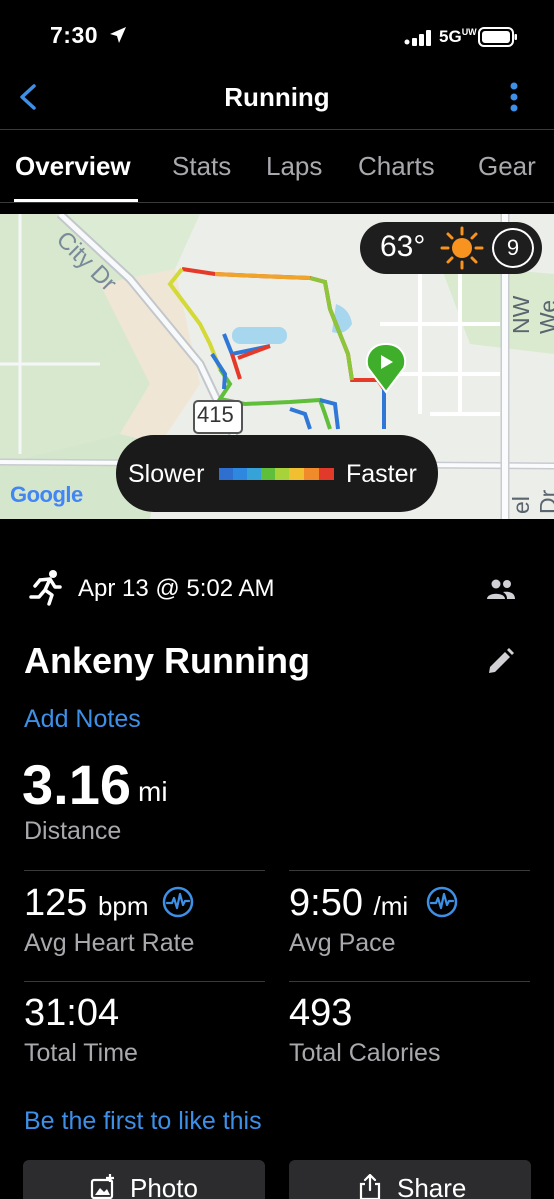 The height and width of the screenshot is (1199, 554). Describe the element at coordinates (403, 246) in the screenshot. I see `temperature: 63°` at that location.